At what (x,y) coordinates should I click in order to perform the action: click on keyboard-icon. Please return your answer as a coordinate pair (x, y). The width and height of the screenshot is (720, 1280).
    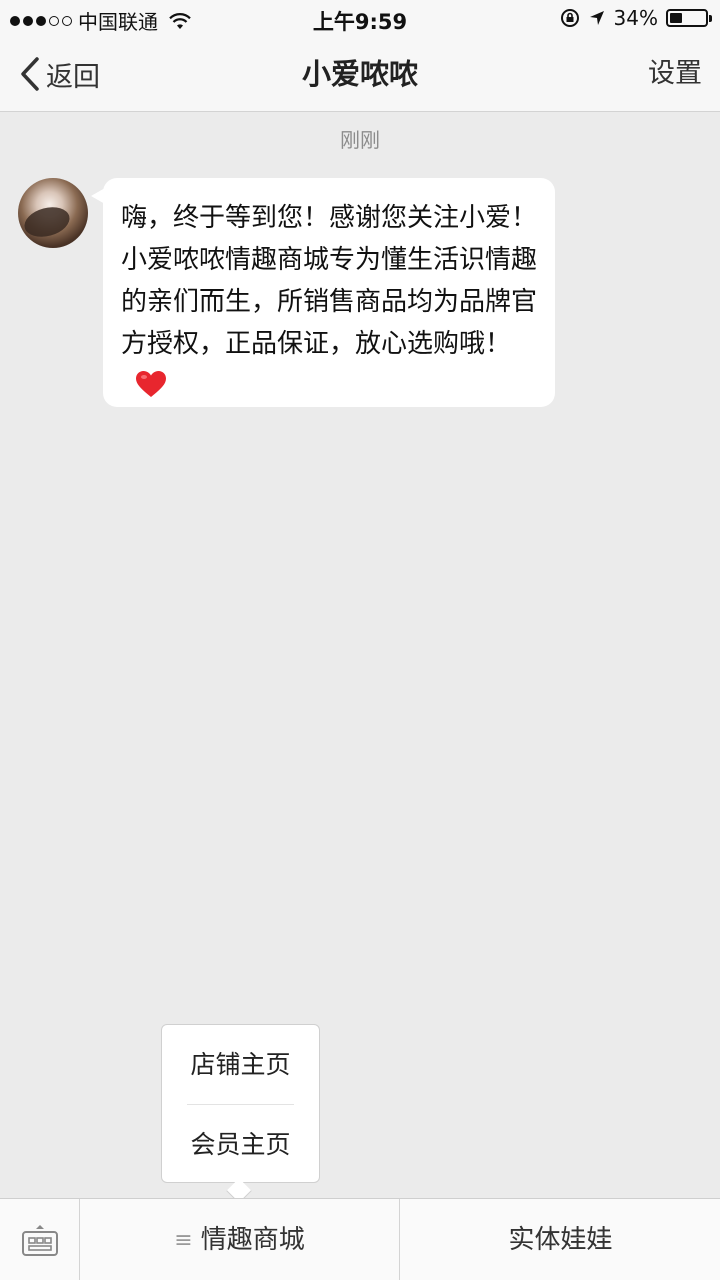
    Looking at the image, I should click on (39, 1240).